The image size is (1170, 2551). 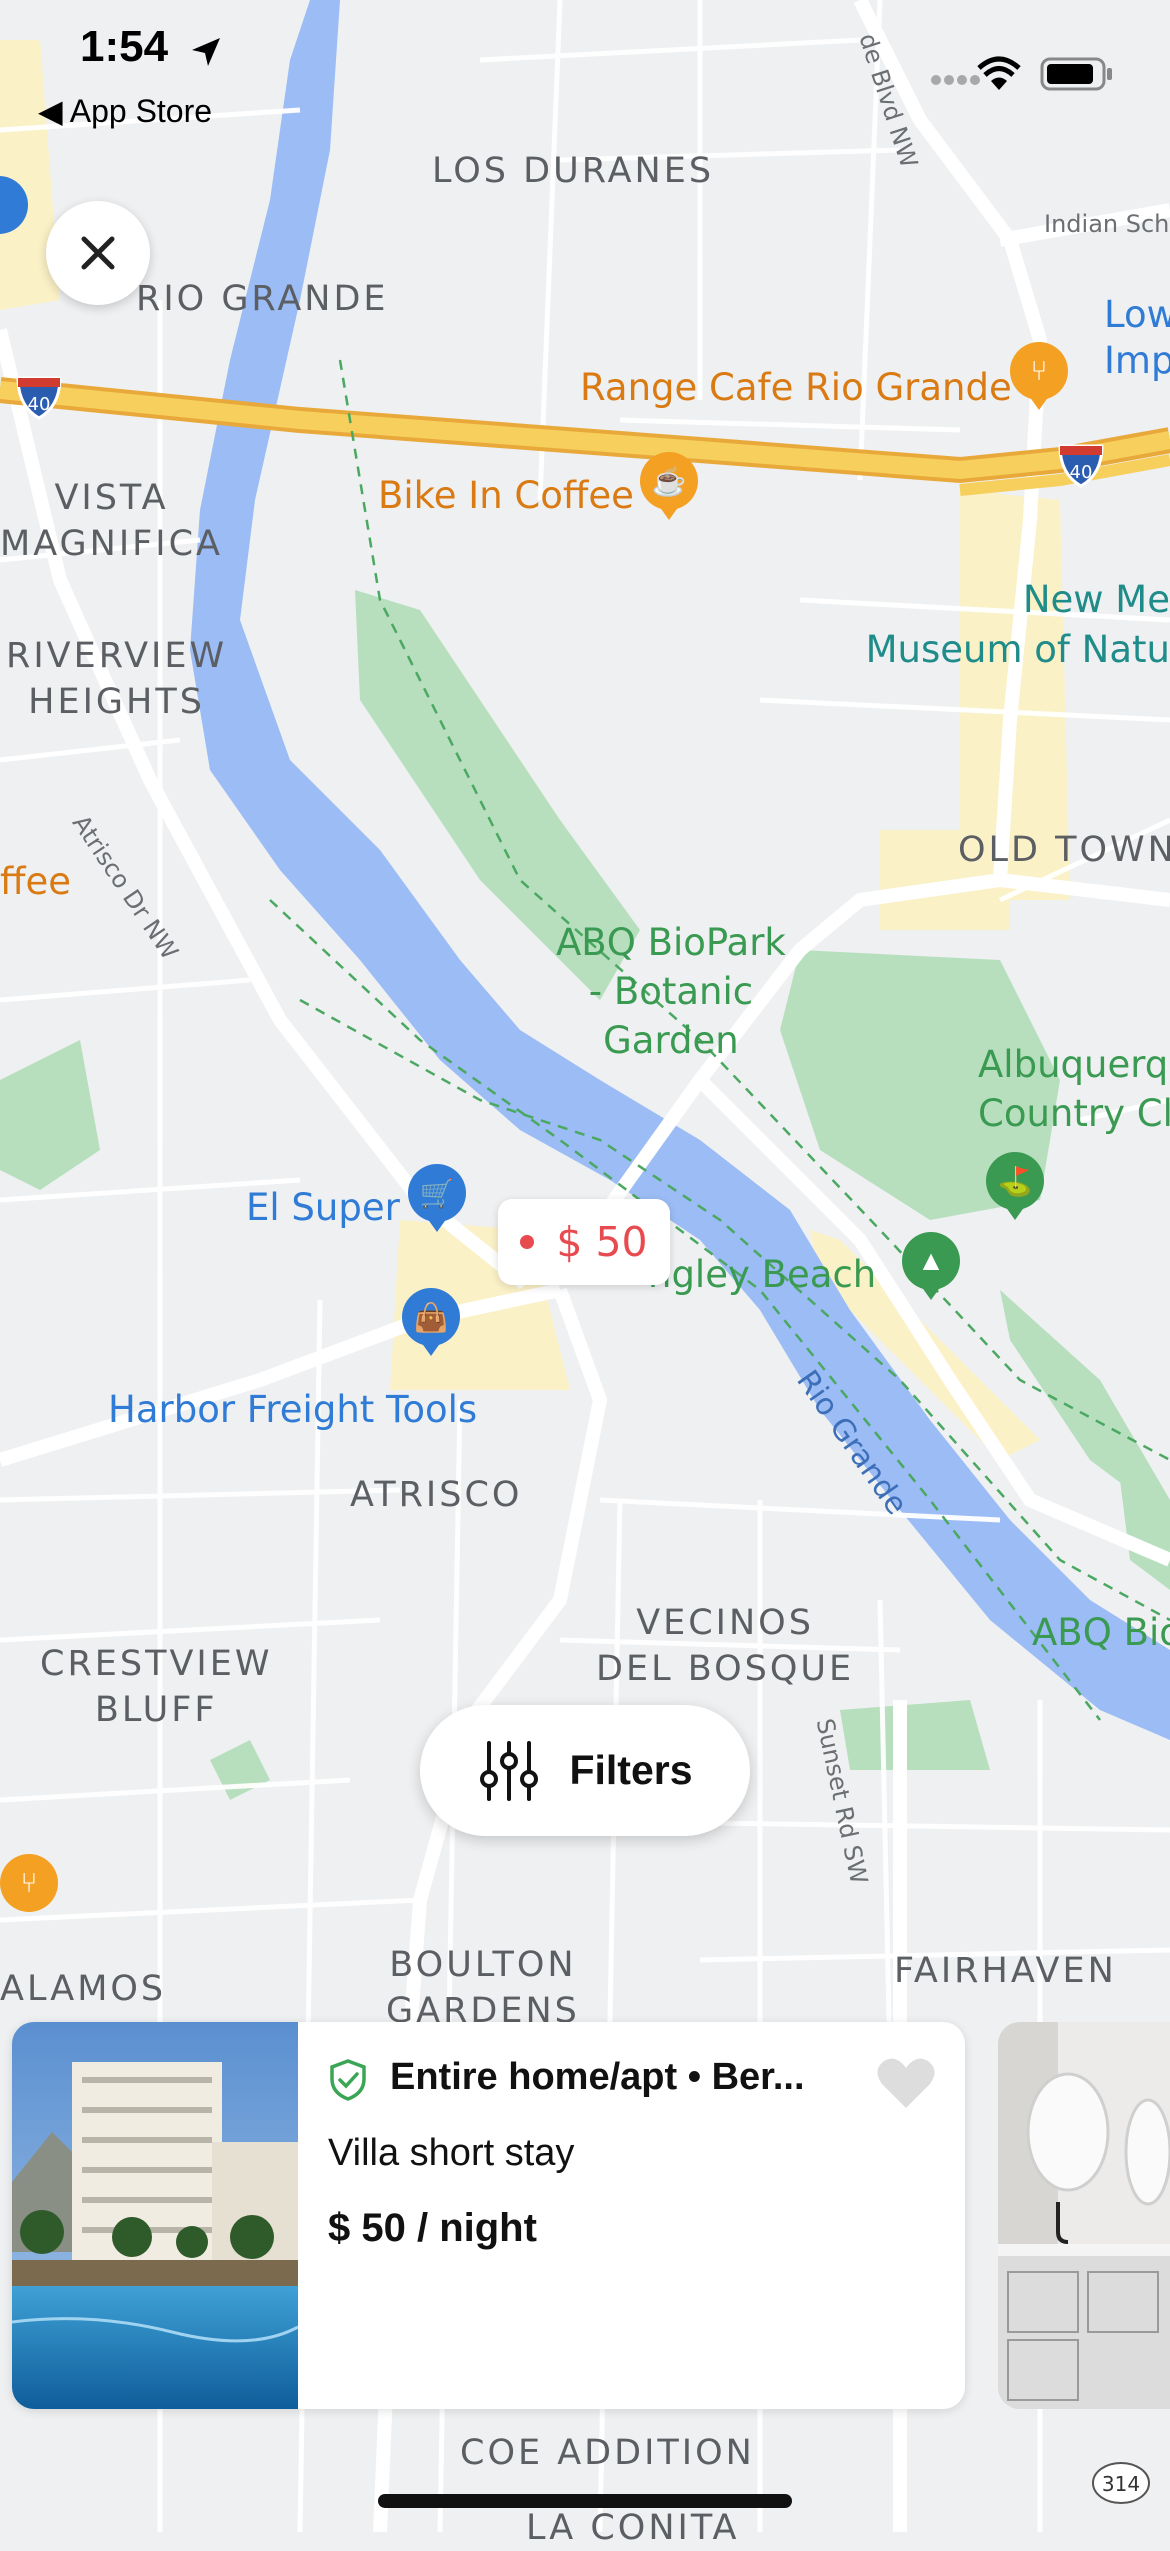 What do you see at coordinates (1015, 1181) in the screenshot?
I see `golf-pin-icon: ⛳` at bounding box center [1015, 1181].